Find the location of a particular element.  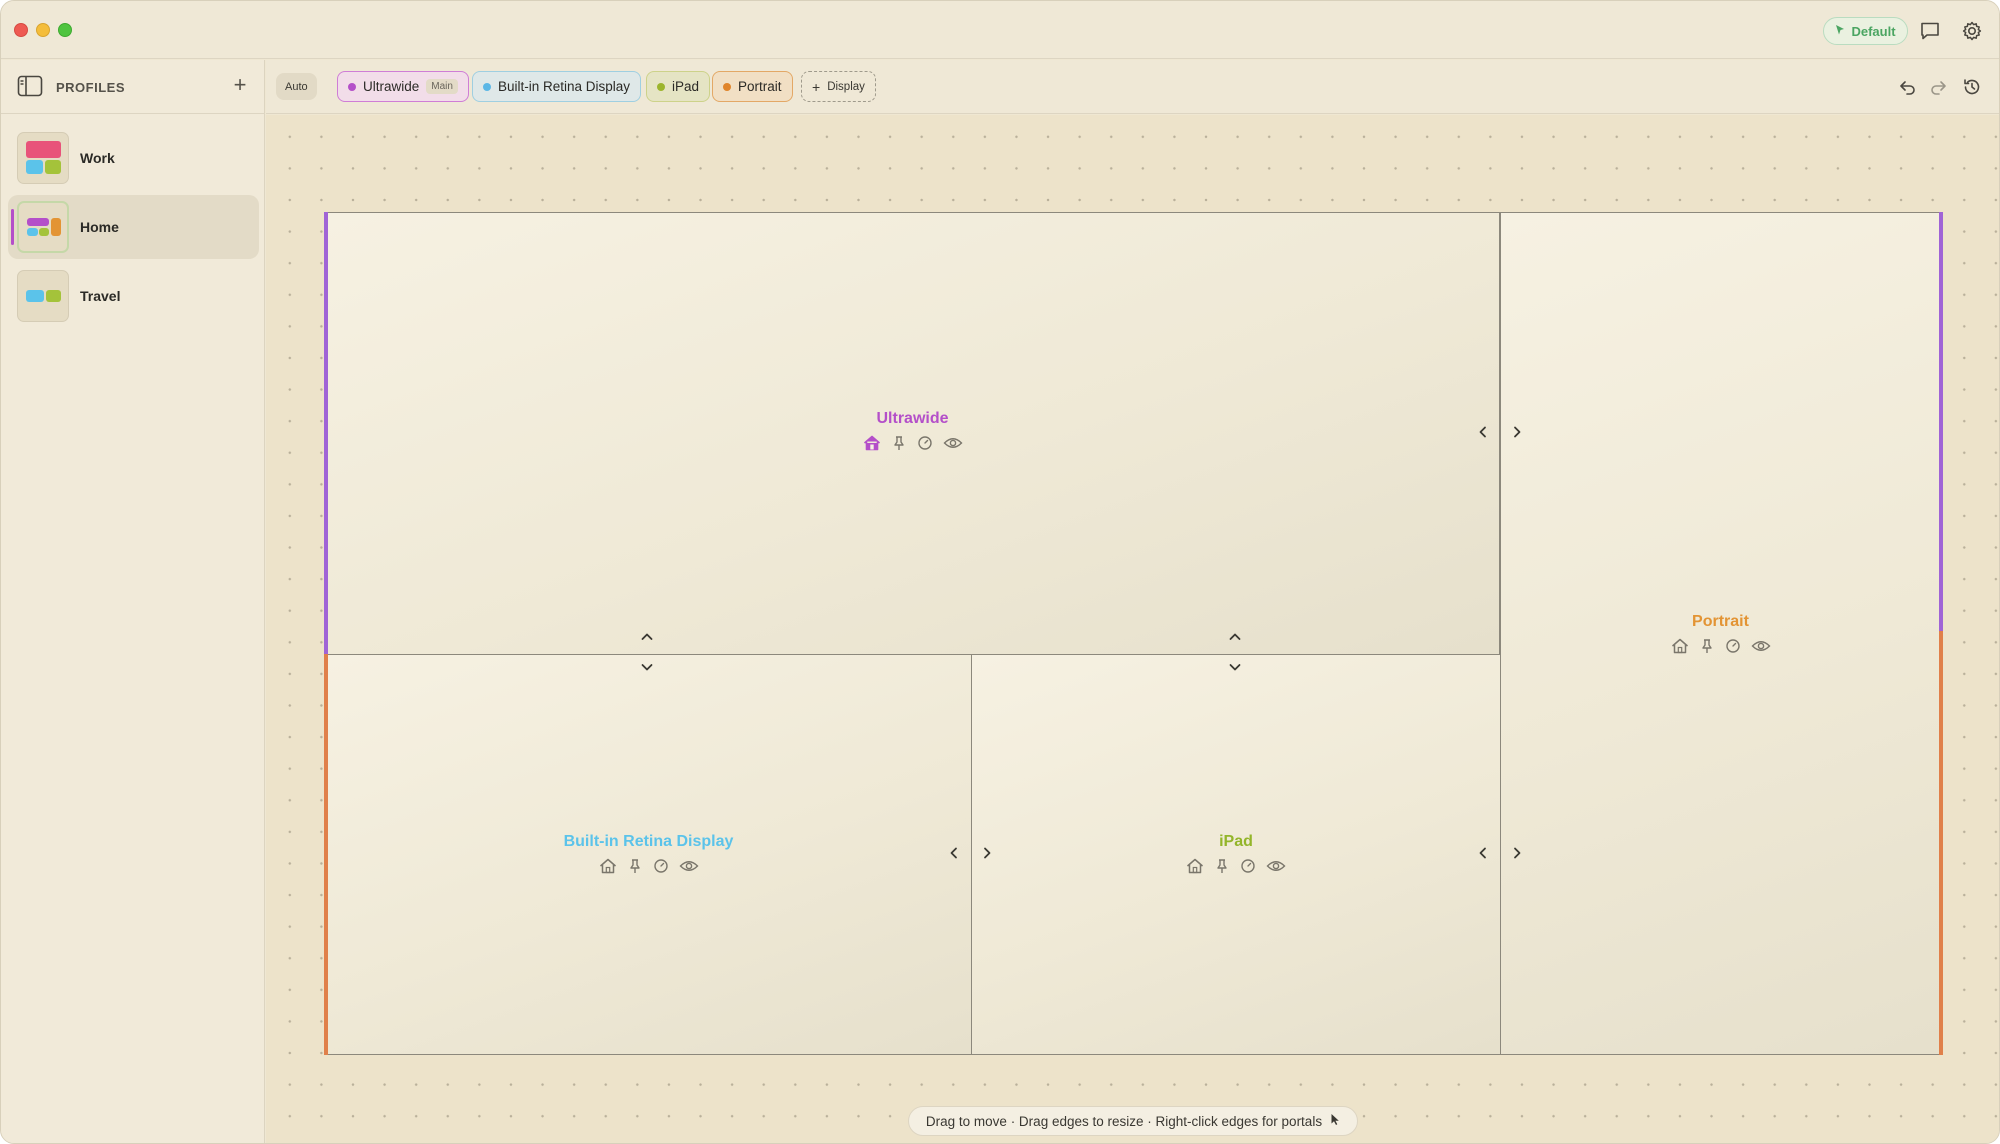

display-chip-ipad: iPad is located at coordinates (678, 86).